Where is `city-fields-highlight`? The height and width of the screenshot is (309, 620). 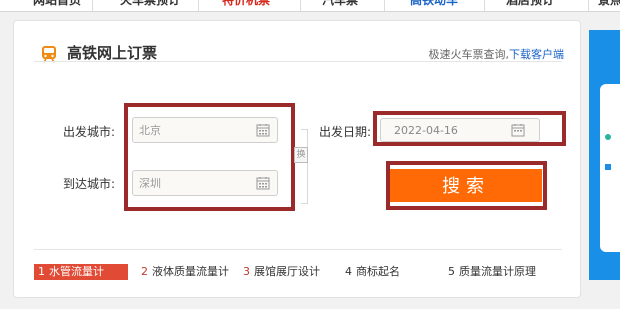
city-fields-highlight is located at coordinates (209, 157).